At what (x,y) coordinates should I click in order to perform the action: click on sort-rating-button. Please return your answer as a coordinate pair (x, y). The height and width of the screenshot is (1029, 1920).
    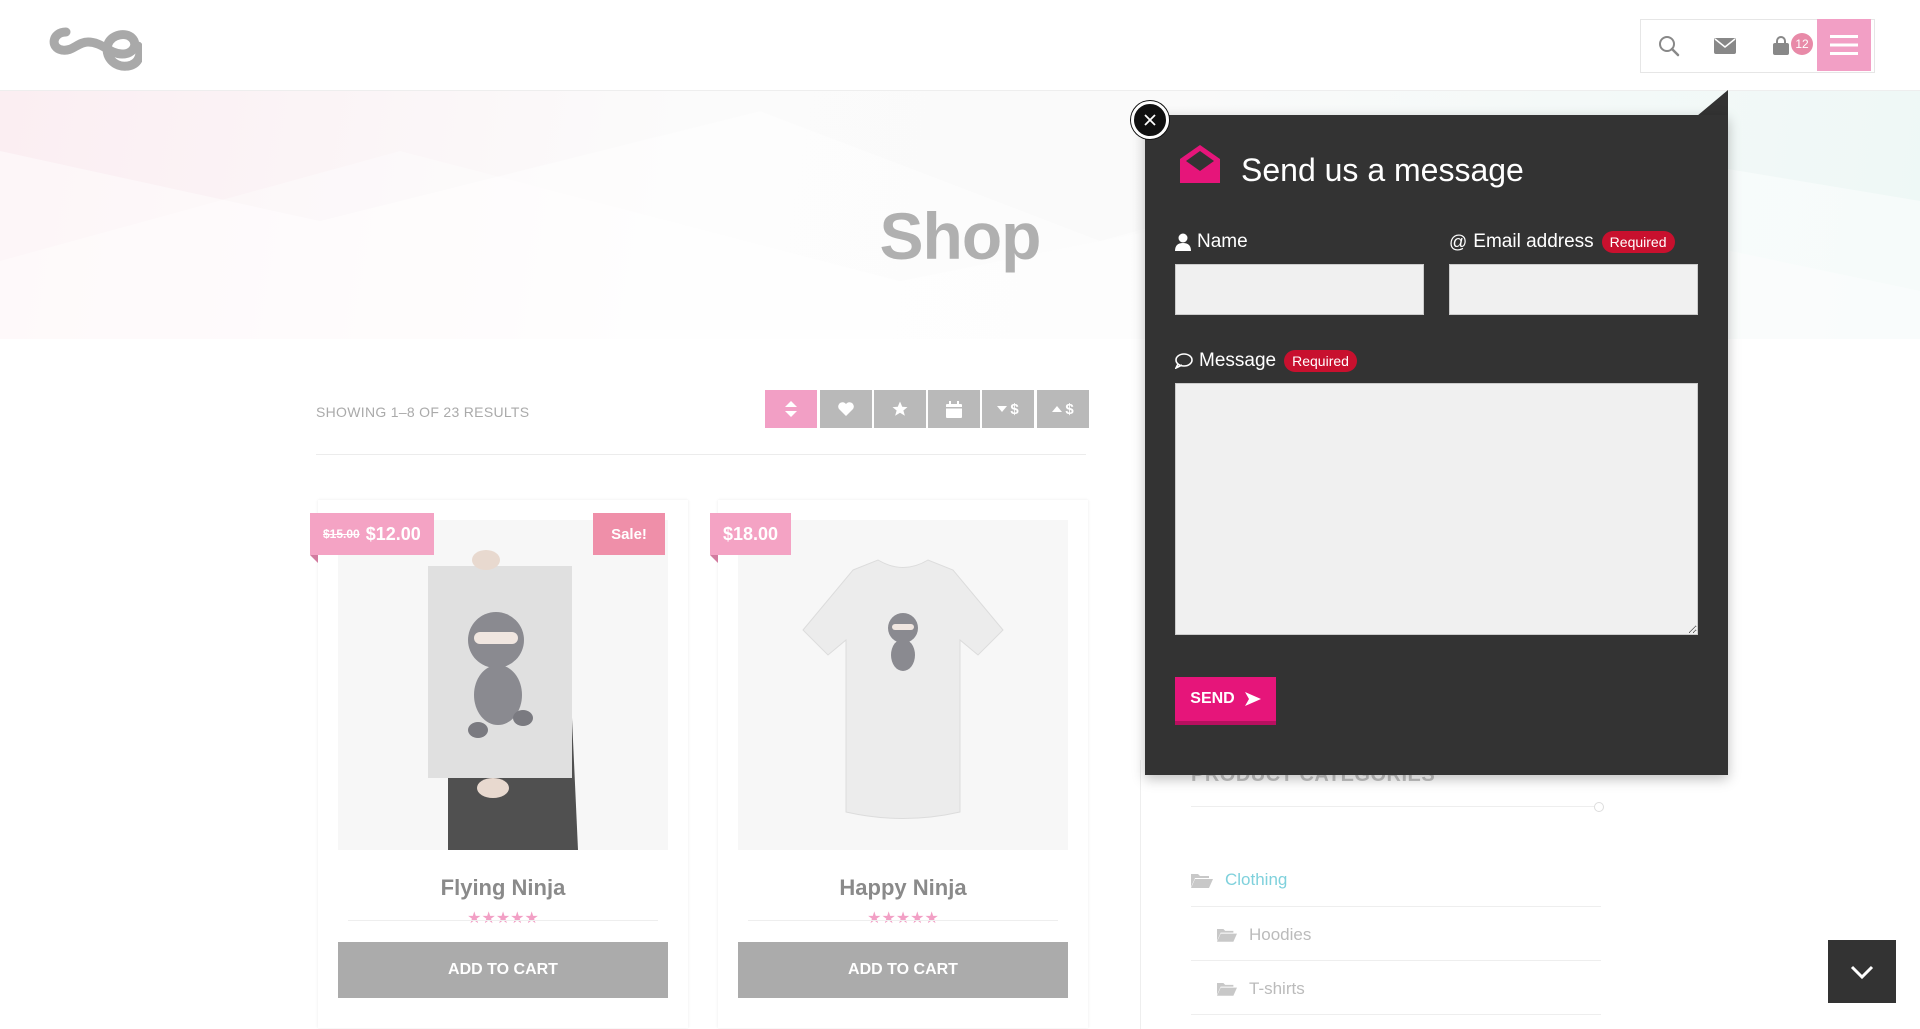
    Looking at the image, I should click on (900, 409).